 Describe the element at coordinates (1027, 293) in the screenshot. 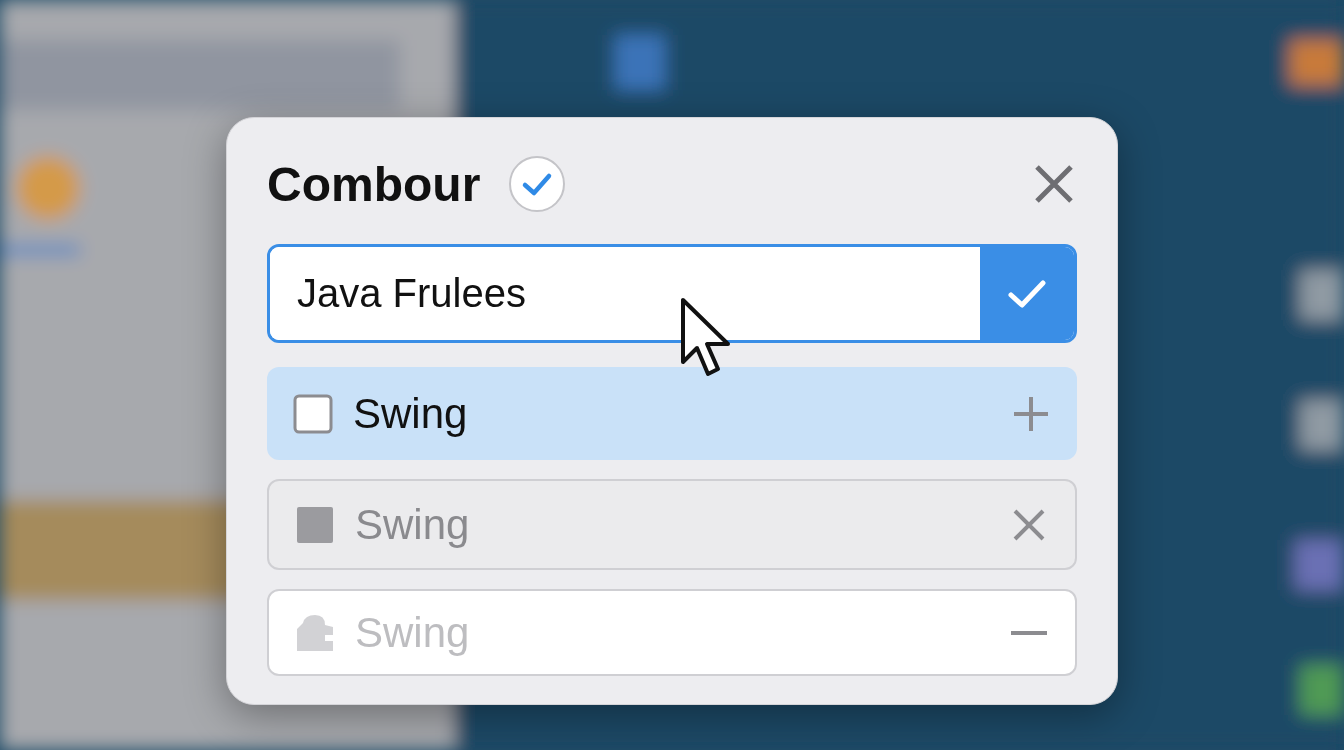

I see `confirm-button` at that location.